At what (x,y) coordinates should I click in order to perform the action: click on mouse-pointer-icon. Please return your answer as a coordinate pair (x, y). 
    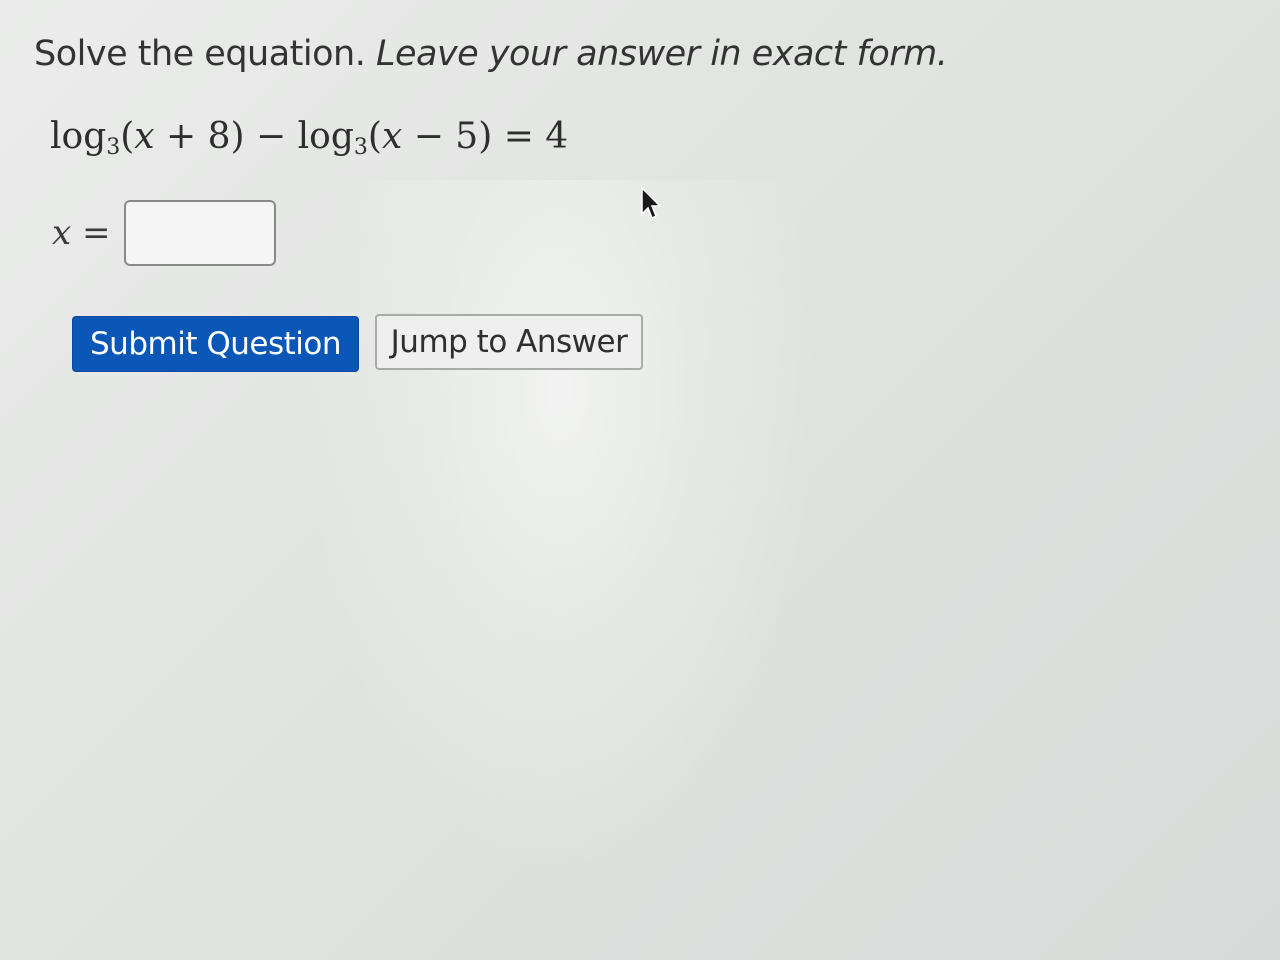
    Looking at the image, I should click on (651, 203).